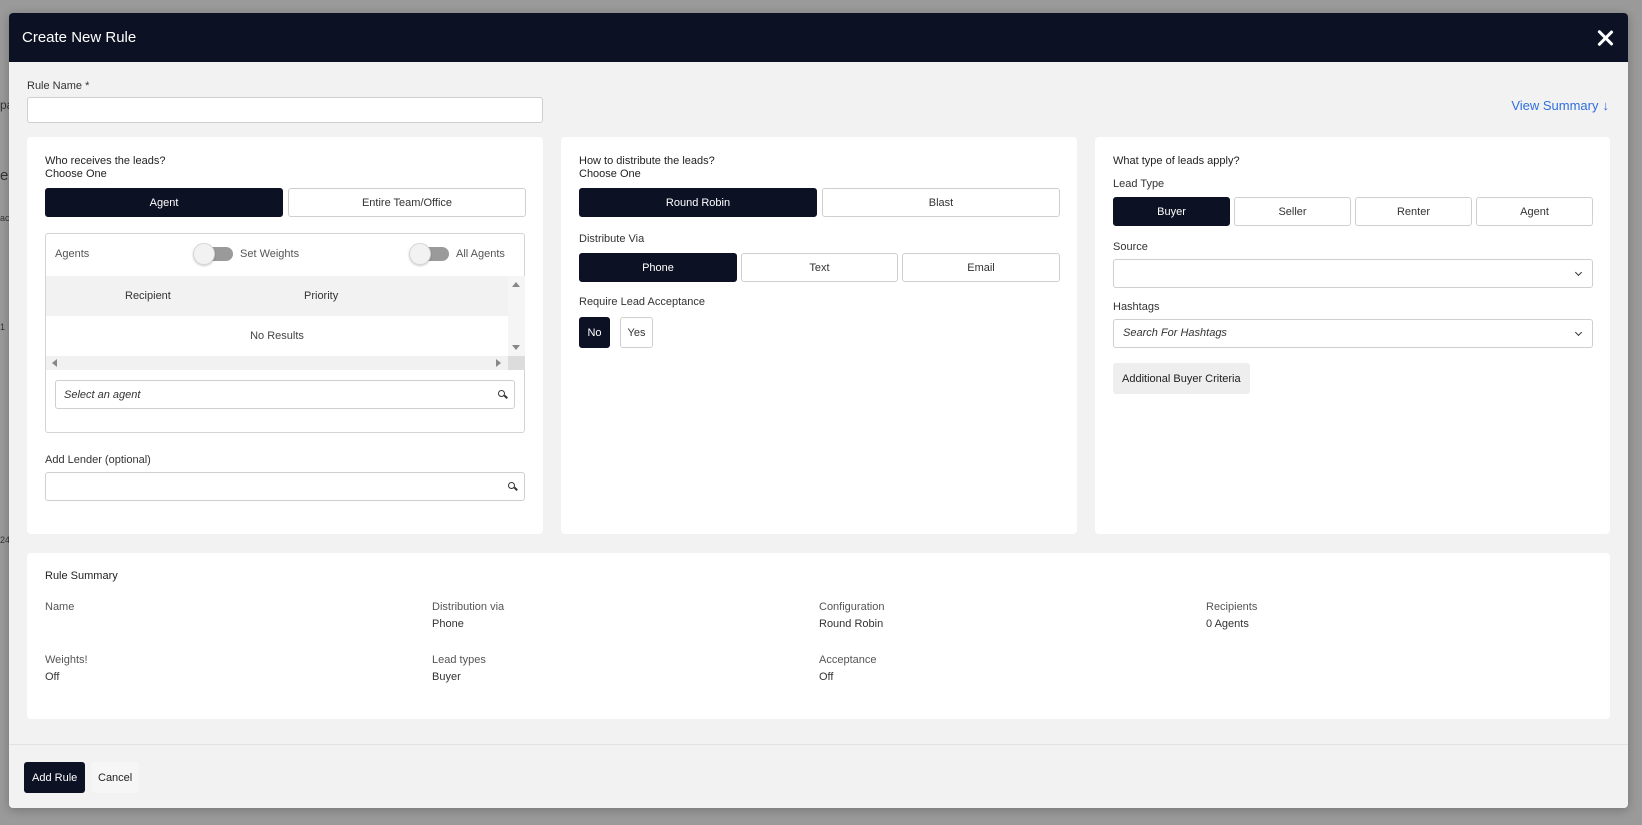 The image size is (1642, 825). I want to click on lead-type-seller-button: Seller, so click(1292, 211).